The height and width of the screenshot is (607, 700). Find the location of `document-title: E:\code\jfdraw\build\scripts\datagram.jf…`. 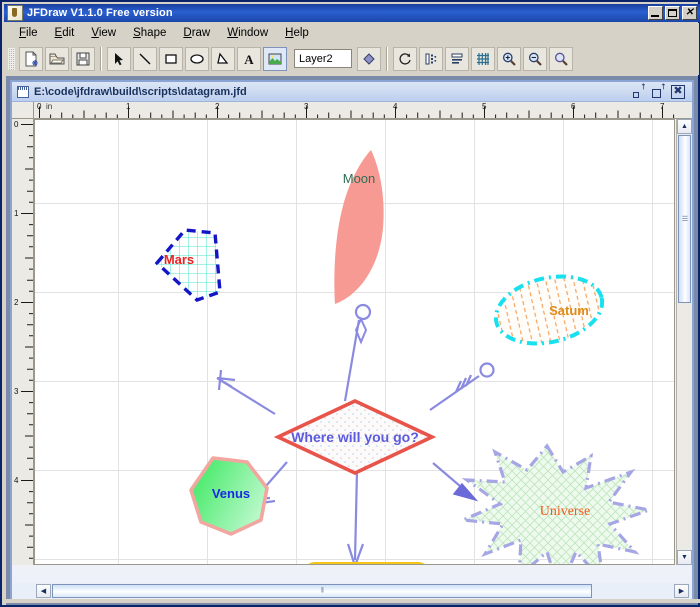

document-title: E:\code\jfdraw\build\scripts\datagram.jf… is located at coordinates (140, 91).